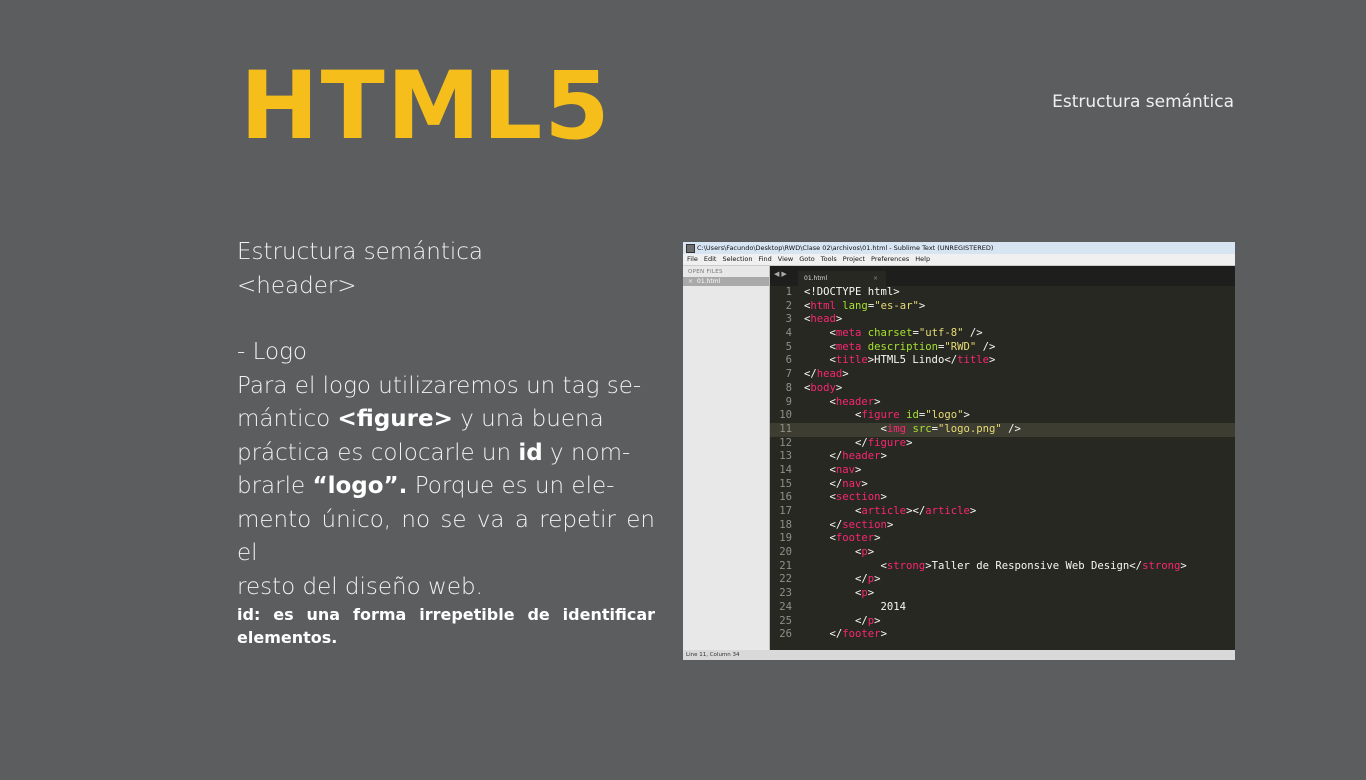 The width and height of the screenshot is (1366, 780). What do you see at coordinates (710, 259) in the screenshot?
I see `menu-item-edit: Edit` at bounding box center [710, 259].